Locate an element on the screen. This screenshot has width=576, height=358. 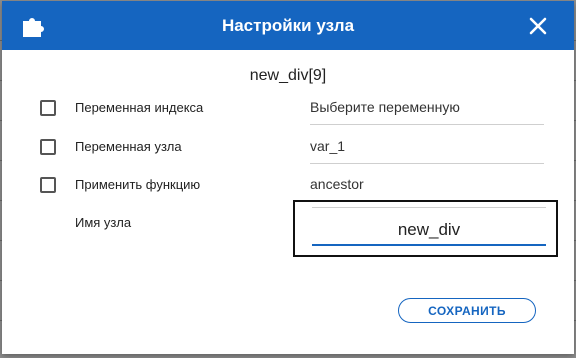
index-variable-checkbox is located at coordinates (48, 108).